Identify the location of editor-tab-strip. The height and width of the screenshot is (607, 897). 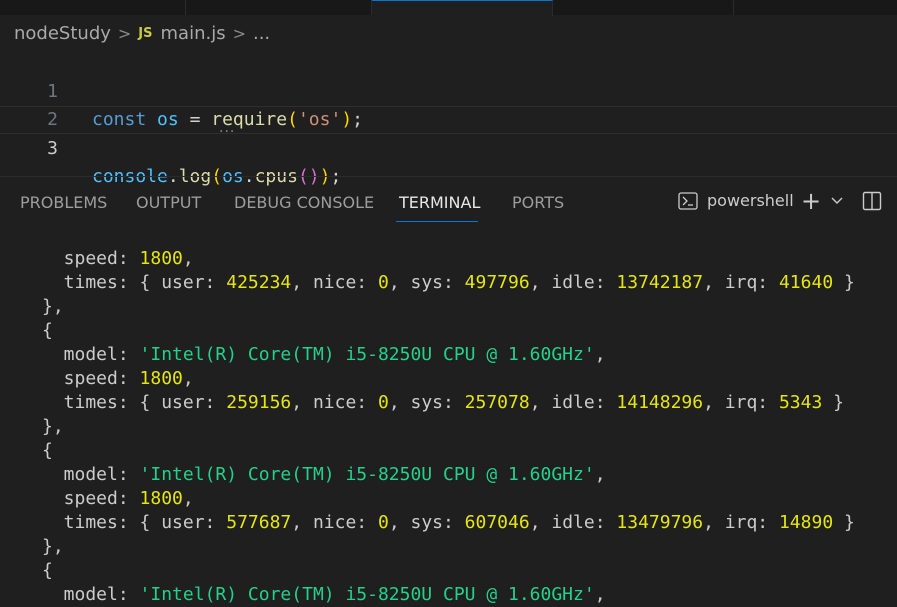
(448, 8).